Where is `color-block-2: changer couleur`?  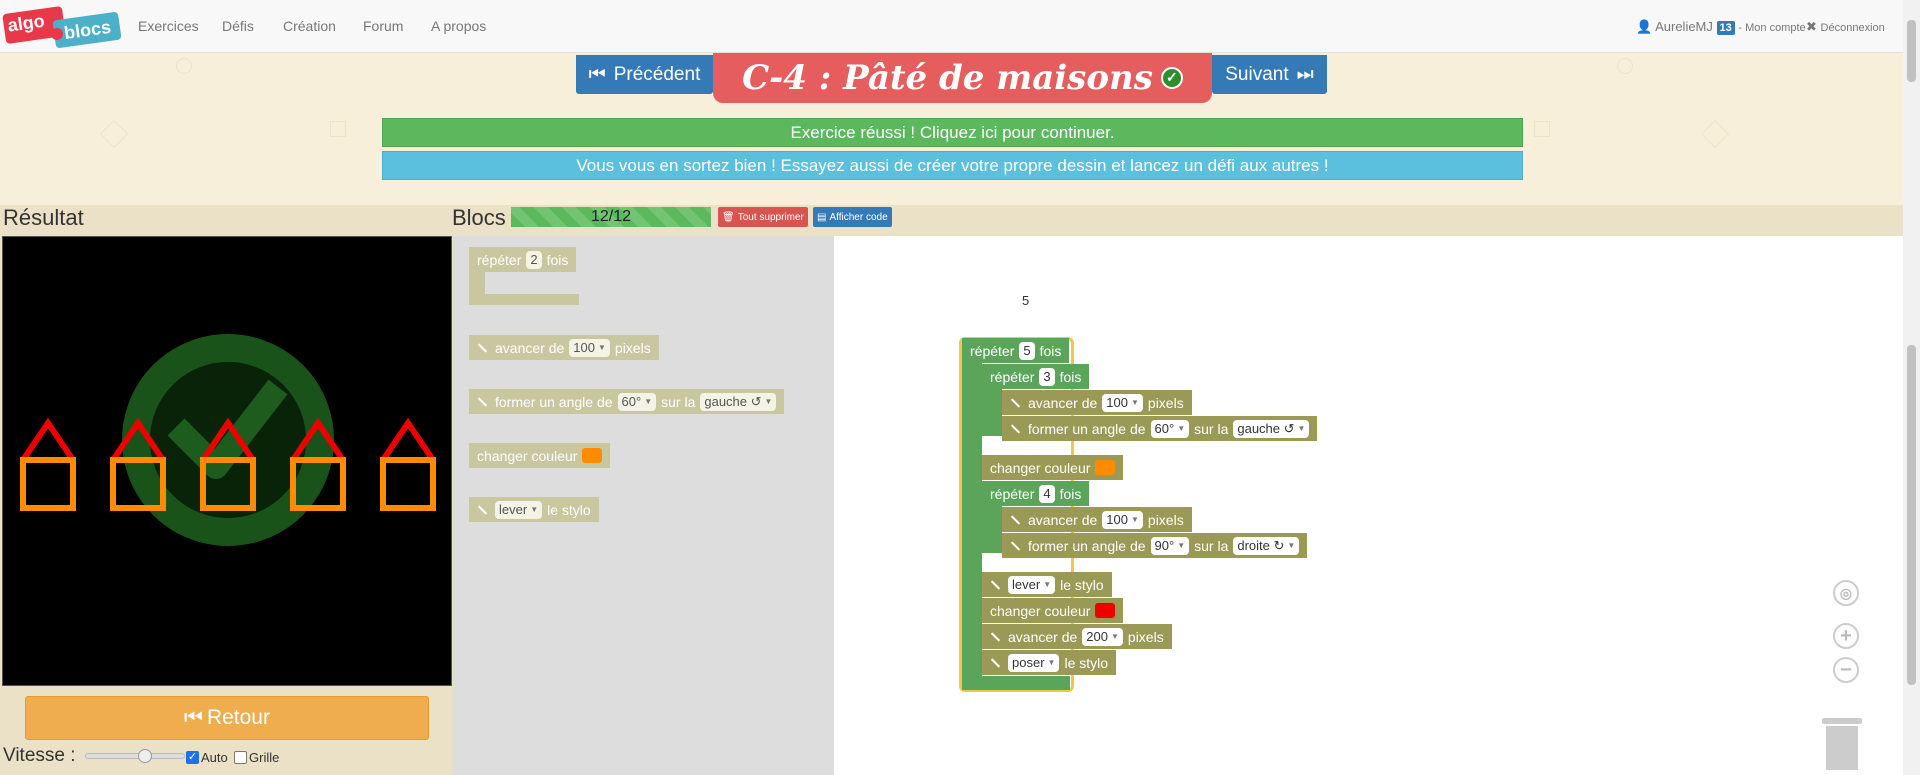 color-block-2: changer couleur is located at coordinates (1053, 610).